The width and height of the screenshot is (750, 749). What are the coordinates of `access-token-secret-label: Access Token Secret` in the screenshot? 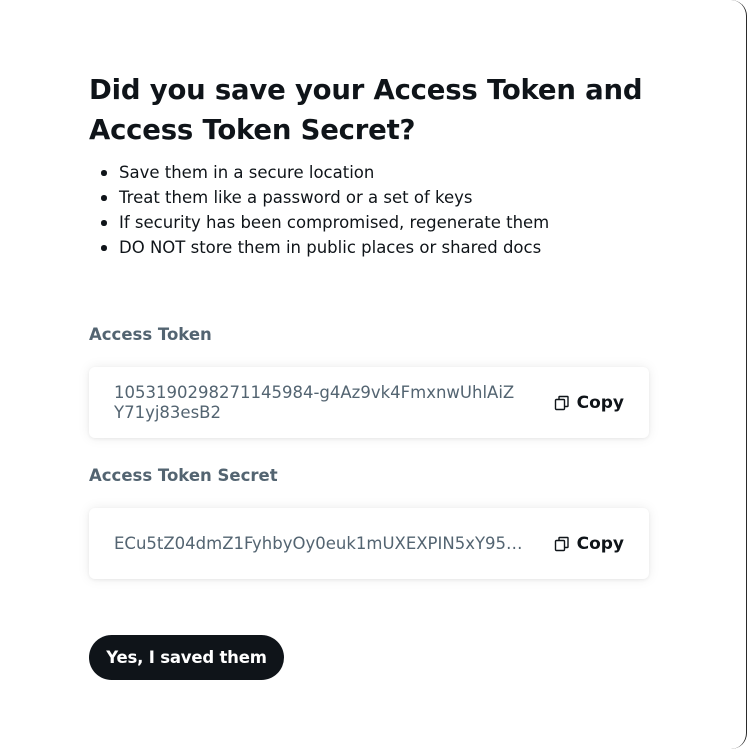 It's located at (183, 475).